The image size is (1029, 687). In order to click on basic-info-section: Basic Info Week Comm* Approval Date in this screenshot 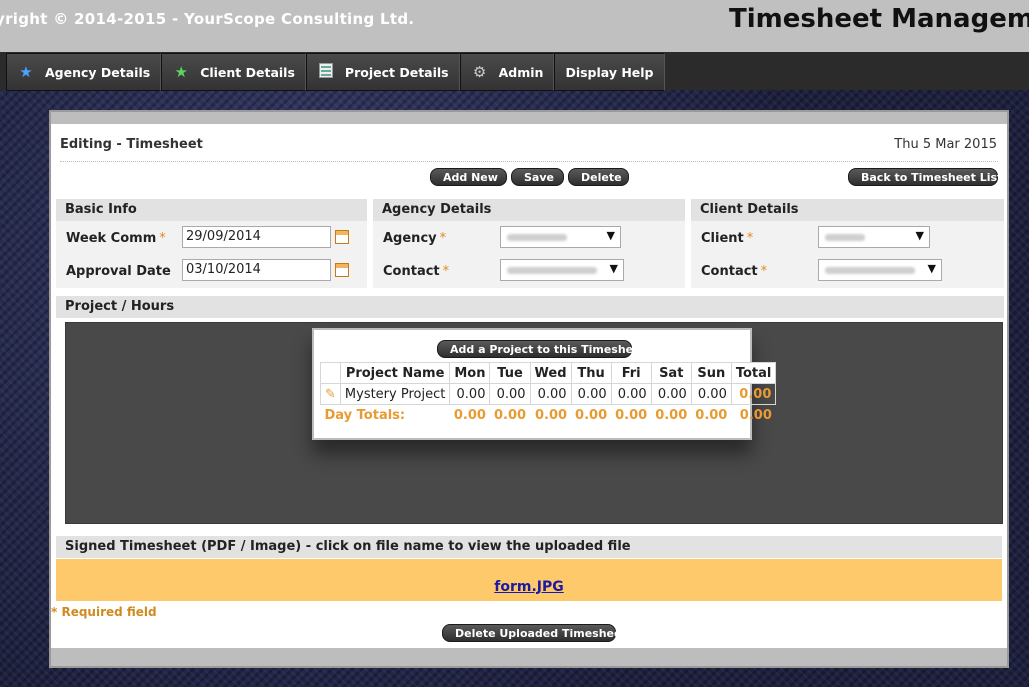, I will do `click(211, 243)`.